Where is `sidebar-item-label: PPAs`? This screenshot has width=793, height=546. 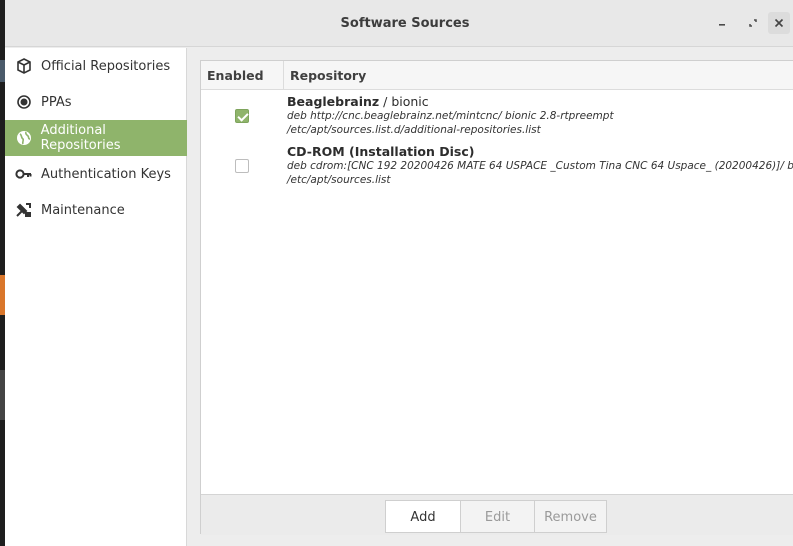
sidebar-item-label: PPAs is located at coordinates (56, 102).